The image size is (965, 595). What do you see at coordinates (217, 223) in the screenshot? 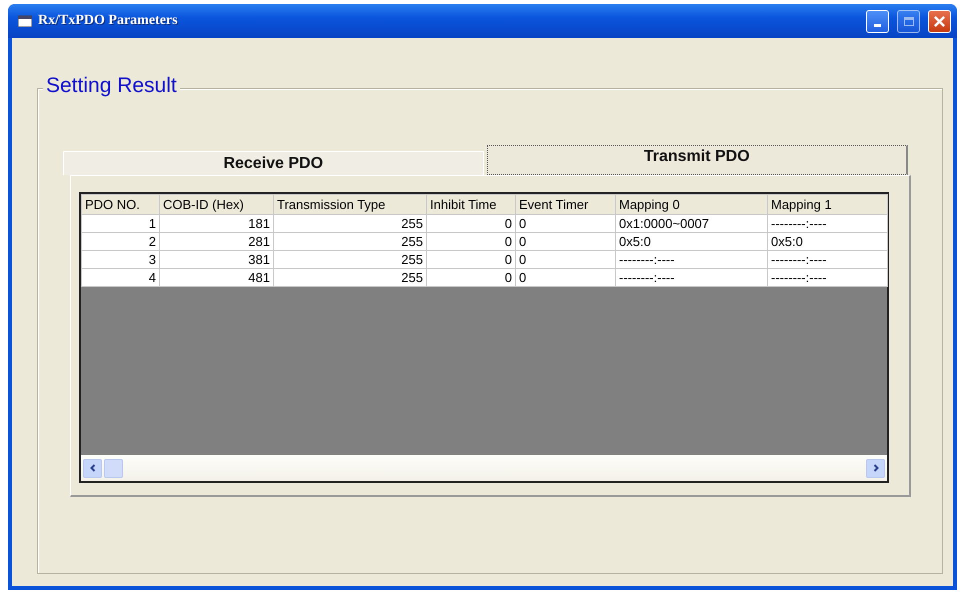
I see `table-cell: 181` at bounding box center [217, 223].